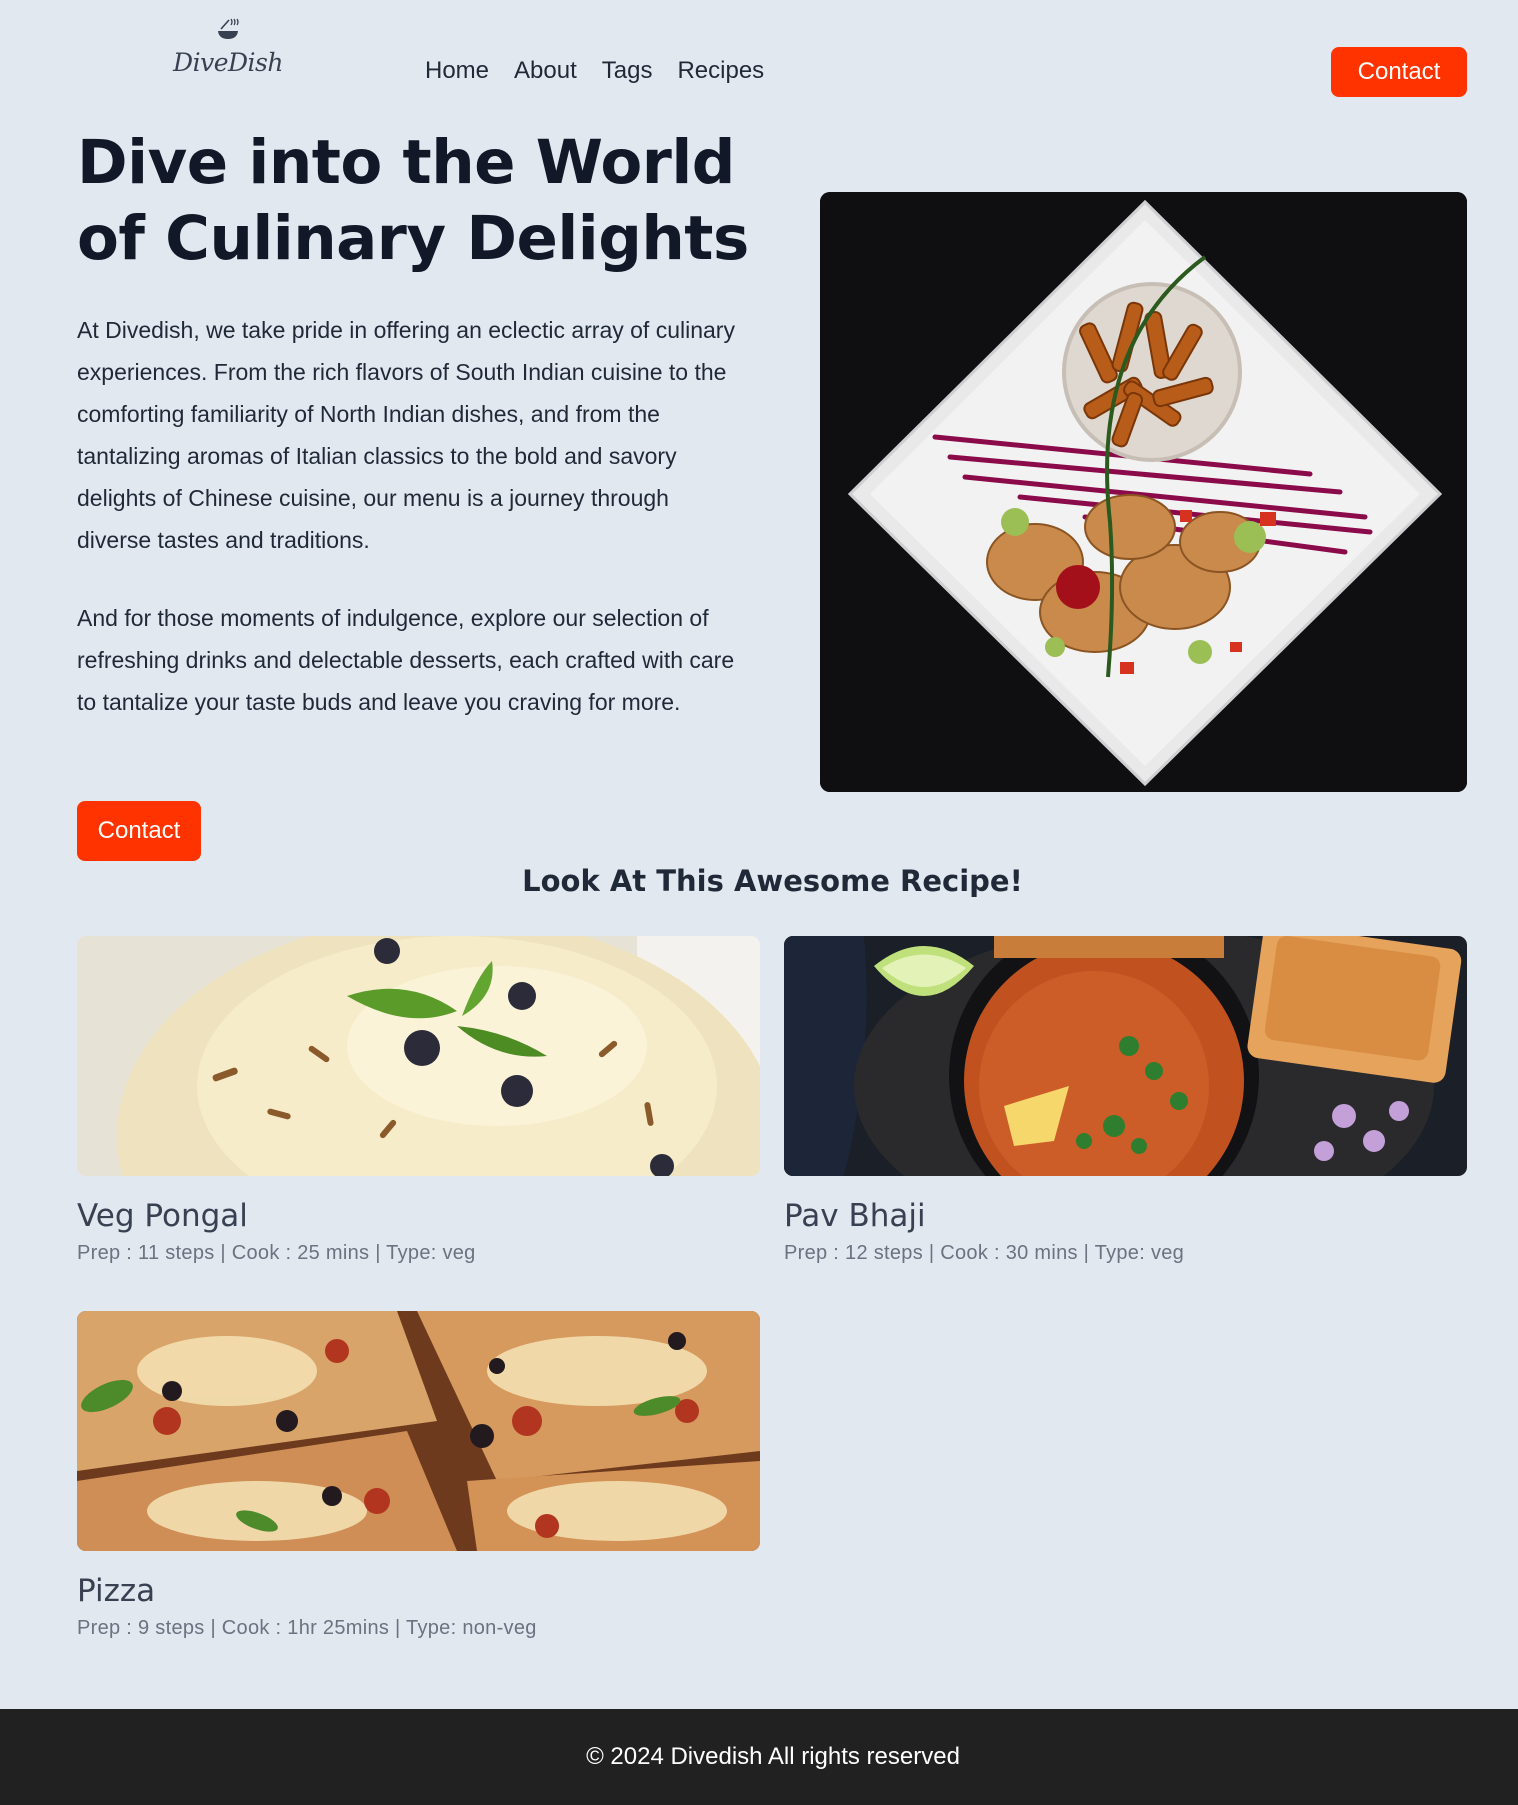 The image size is (1518, 1805). I want to click on recipe-image-veg-pongal, so click(418, 1056).